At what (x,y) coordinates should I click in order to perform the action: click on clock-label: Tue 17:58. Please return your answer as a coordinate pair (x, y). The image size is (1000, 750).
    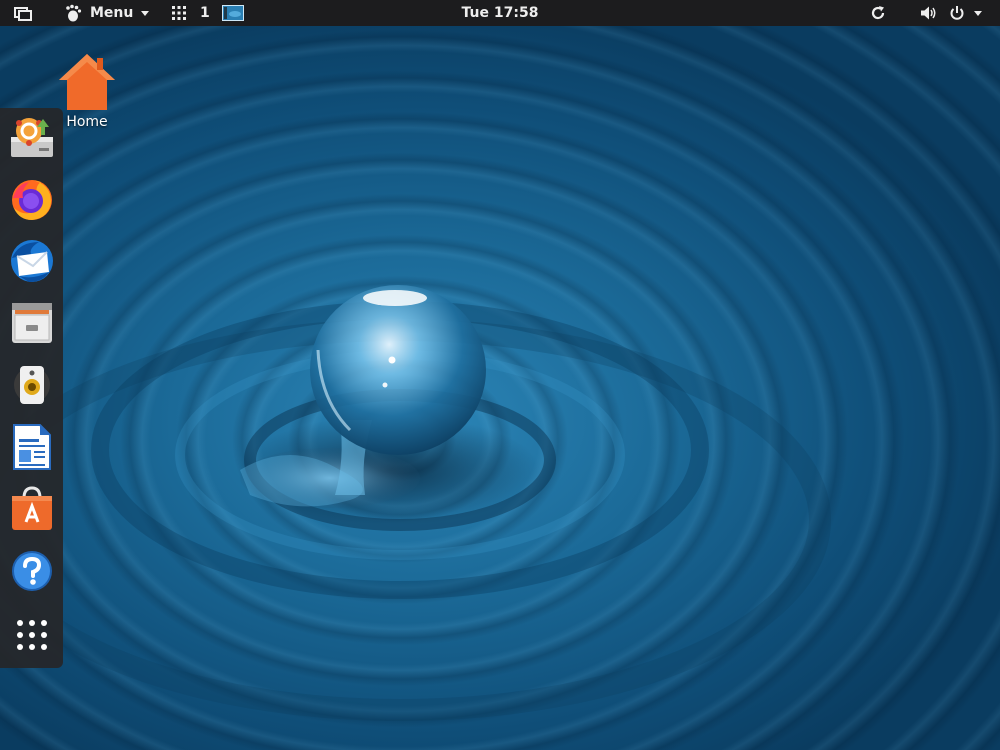
    Looking at the image, I should click on (500, 13).